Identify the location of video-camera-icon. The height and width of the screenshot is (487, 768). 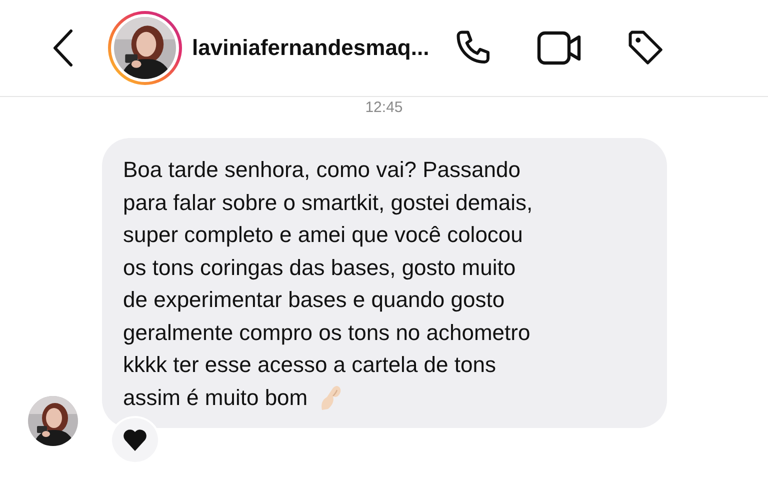
(560, 48).